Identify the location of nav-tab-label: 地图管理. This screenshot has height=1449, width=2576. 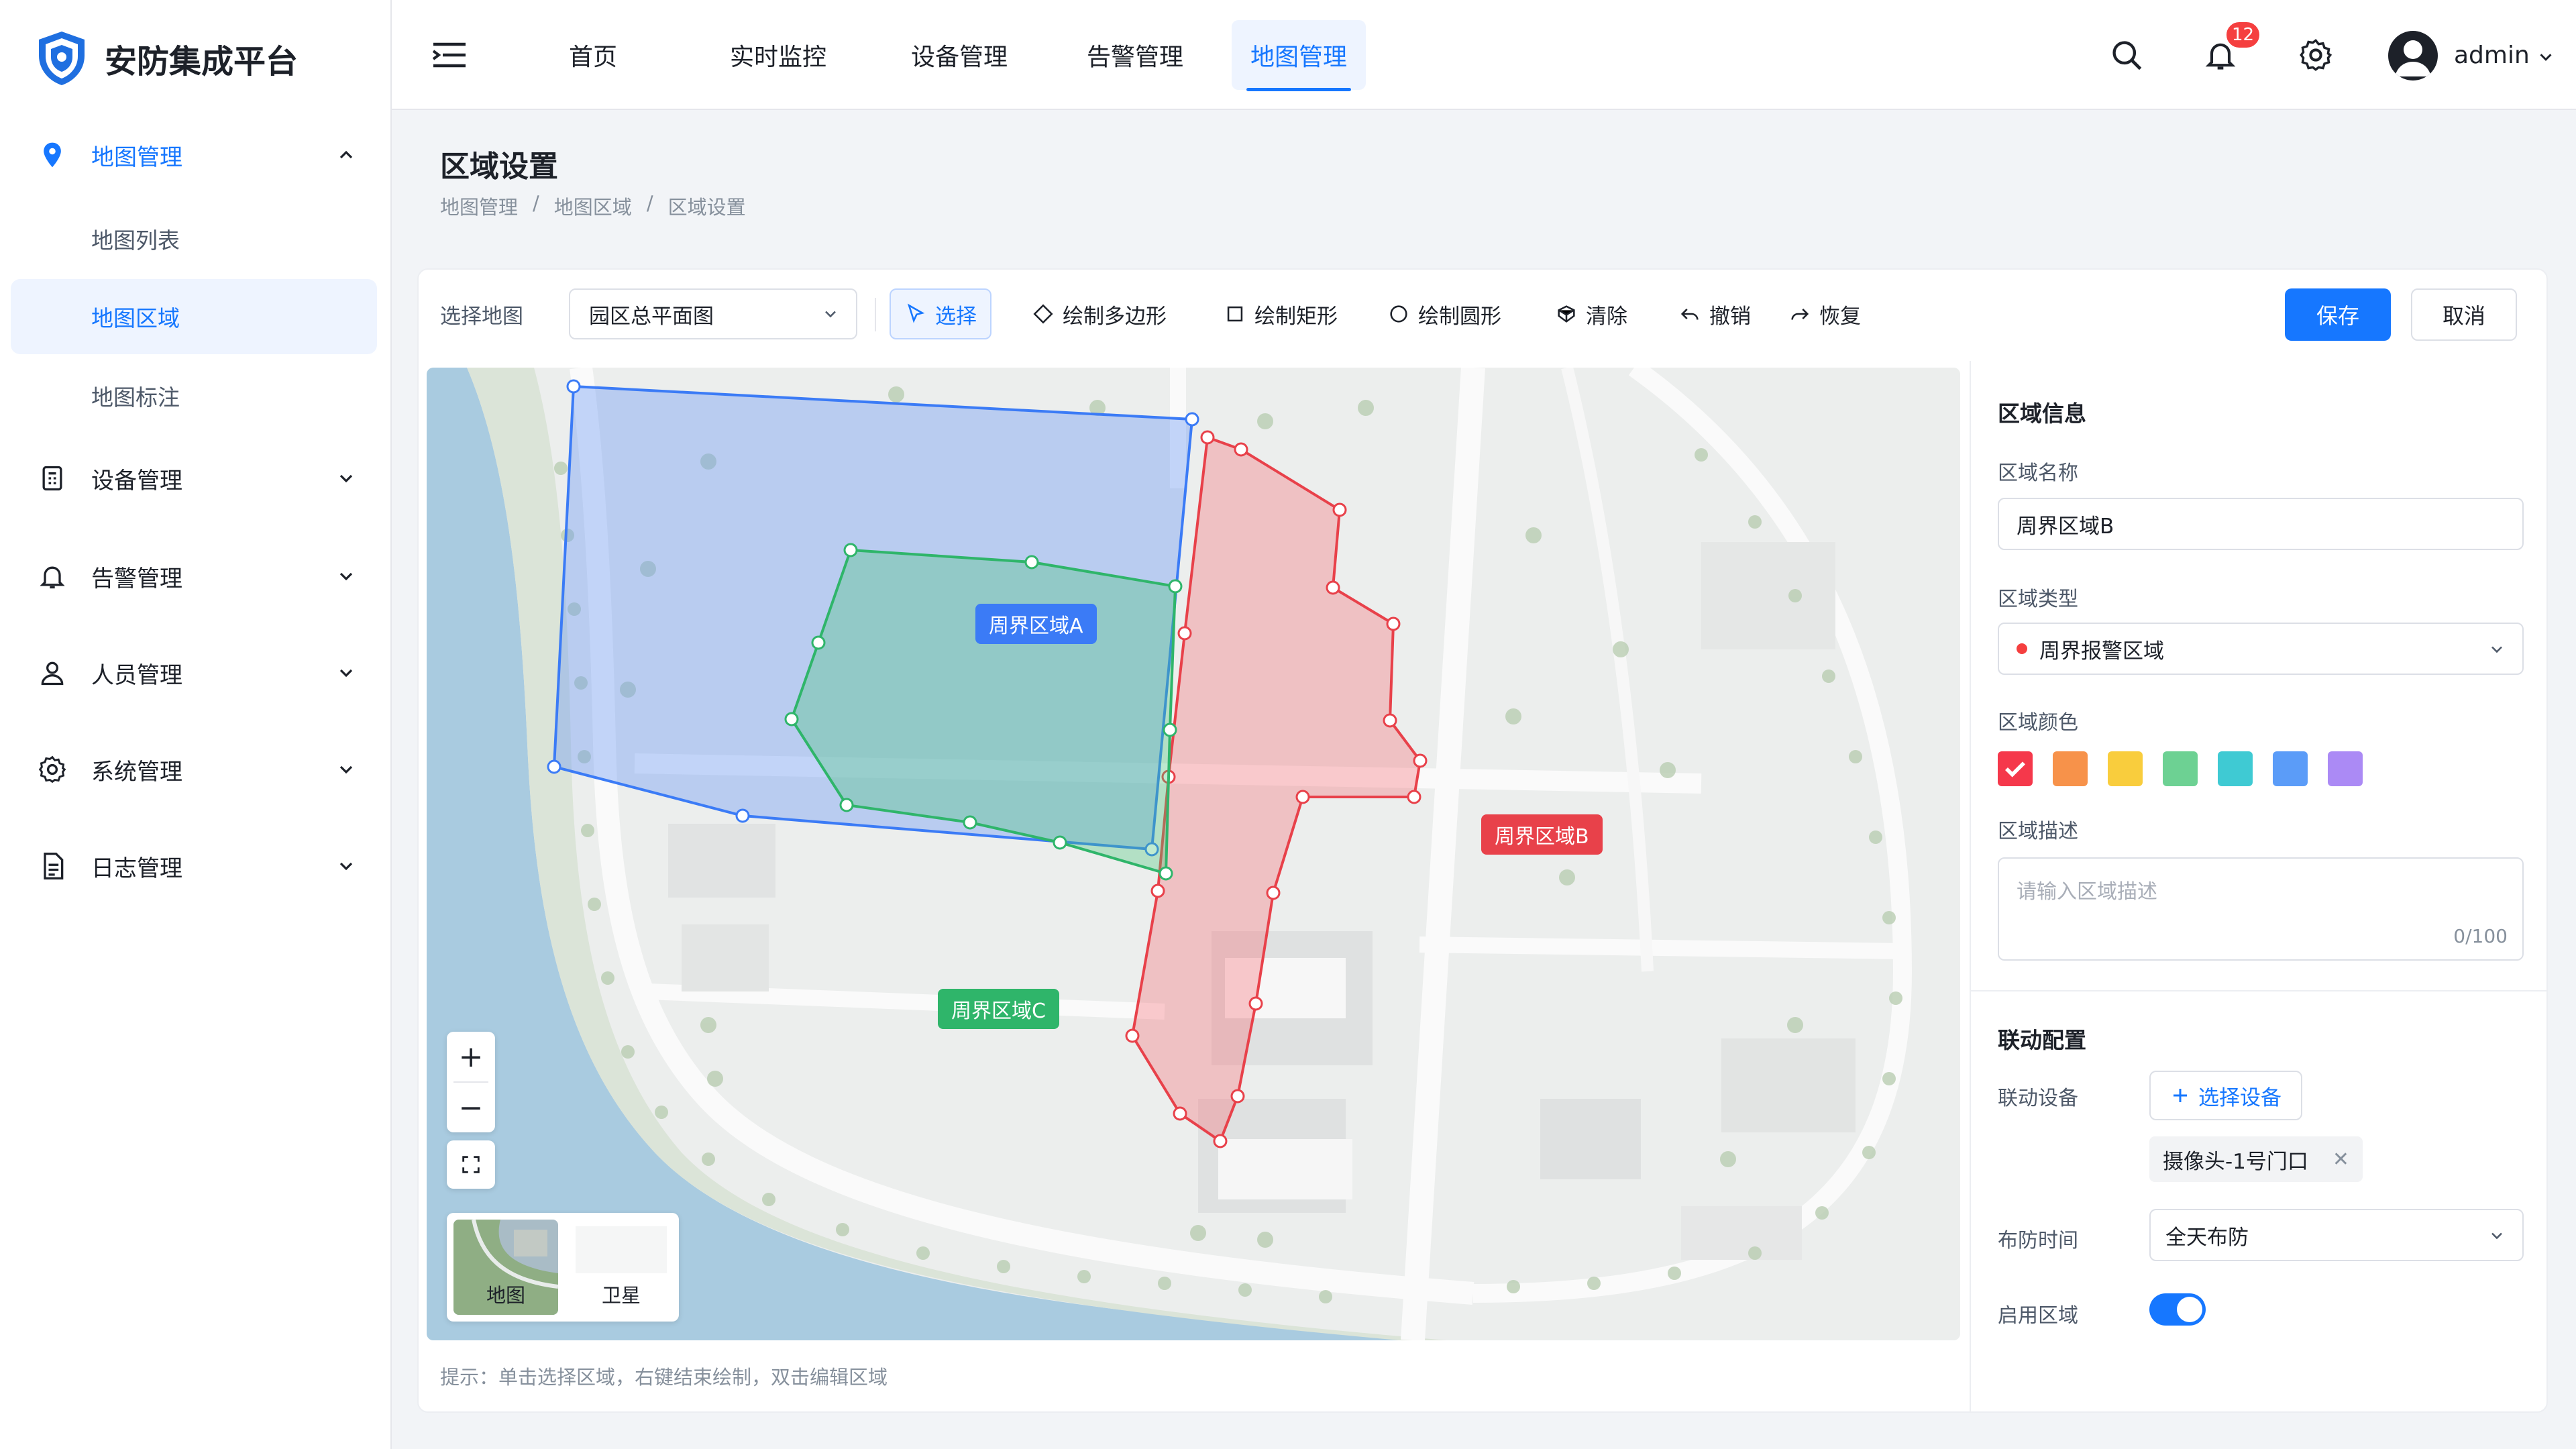
(1298, 57).